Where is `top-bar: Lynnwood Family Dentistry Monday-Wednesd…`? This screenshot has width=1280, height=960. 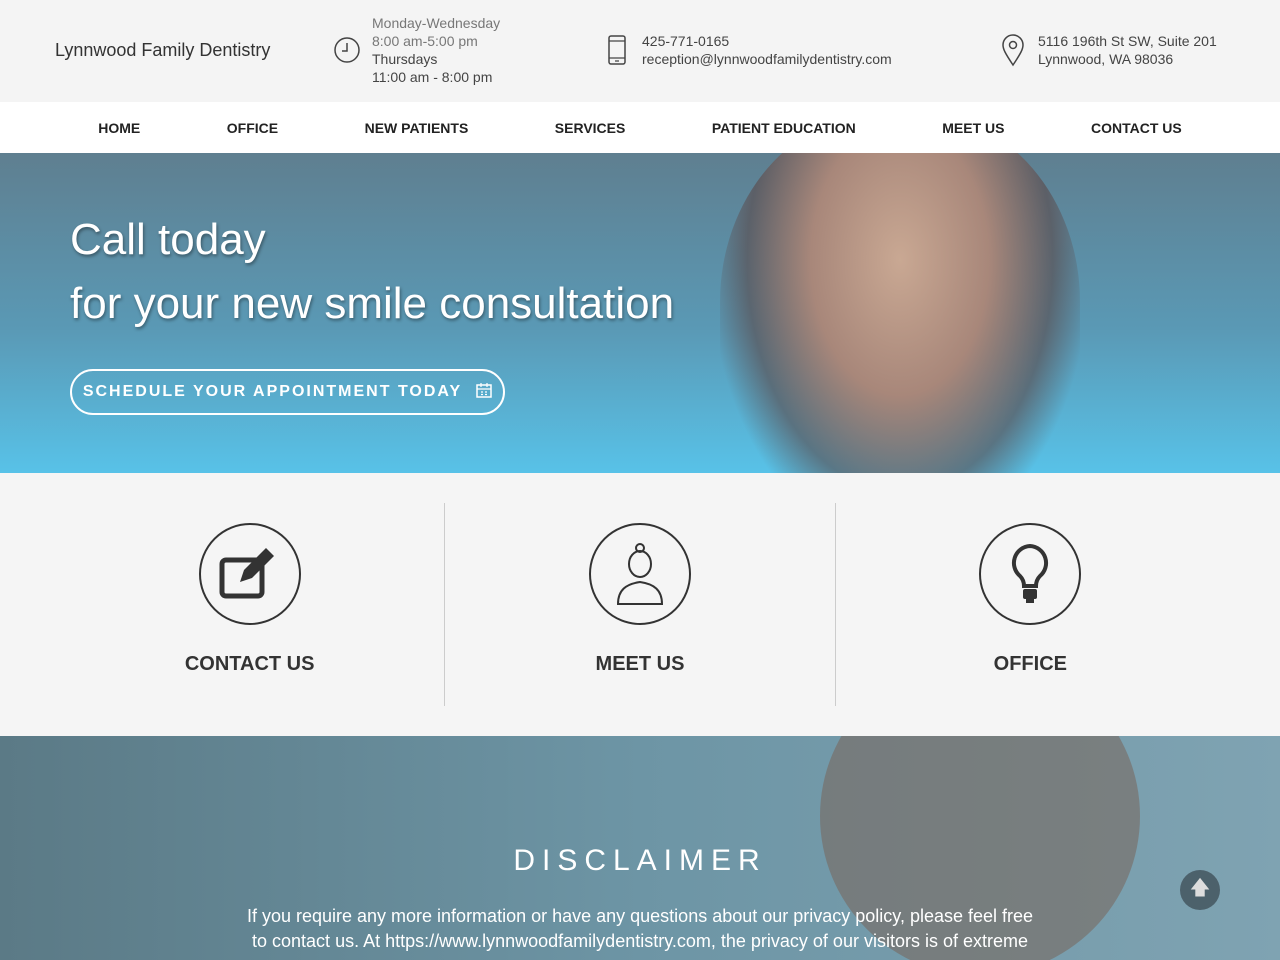
top-bar: Lynnwood Family Dentistry Monday-Wednesd… is located at coordinates (640, 51).